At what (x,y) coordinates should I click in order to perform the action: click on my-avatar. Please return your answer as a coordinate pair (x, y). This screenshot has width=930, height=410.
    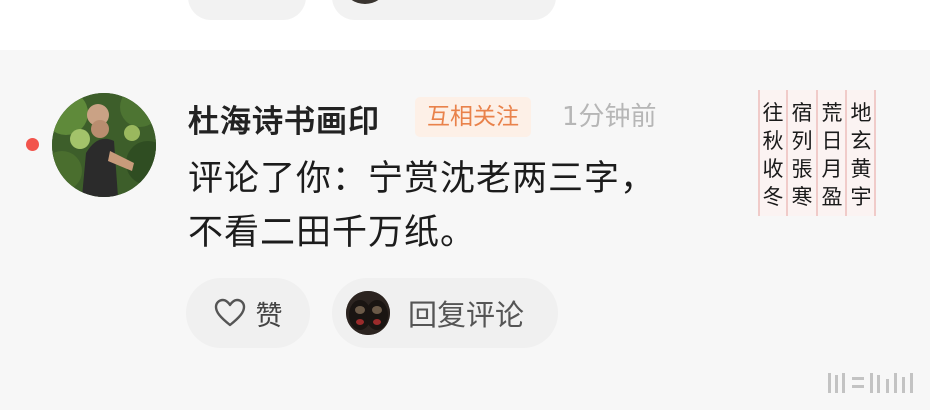
    Looking at the image, I should click on (368, 313).